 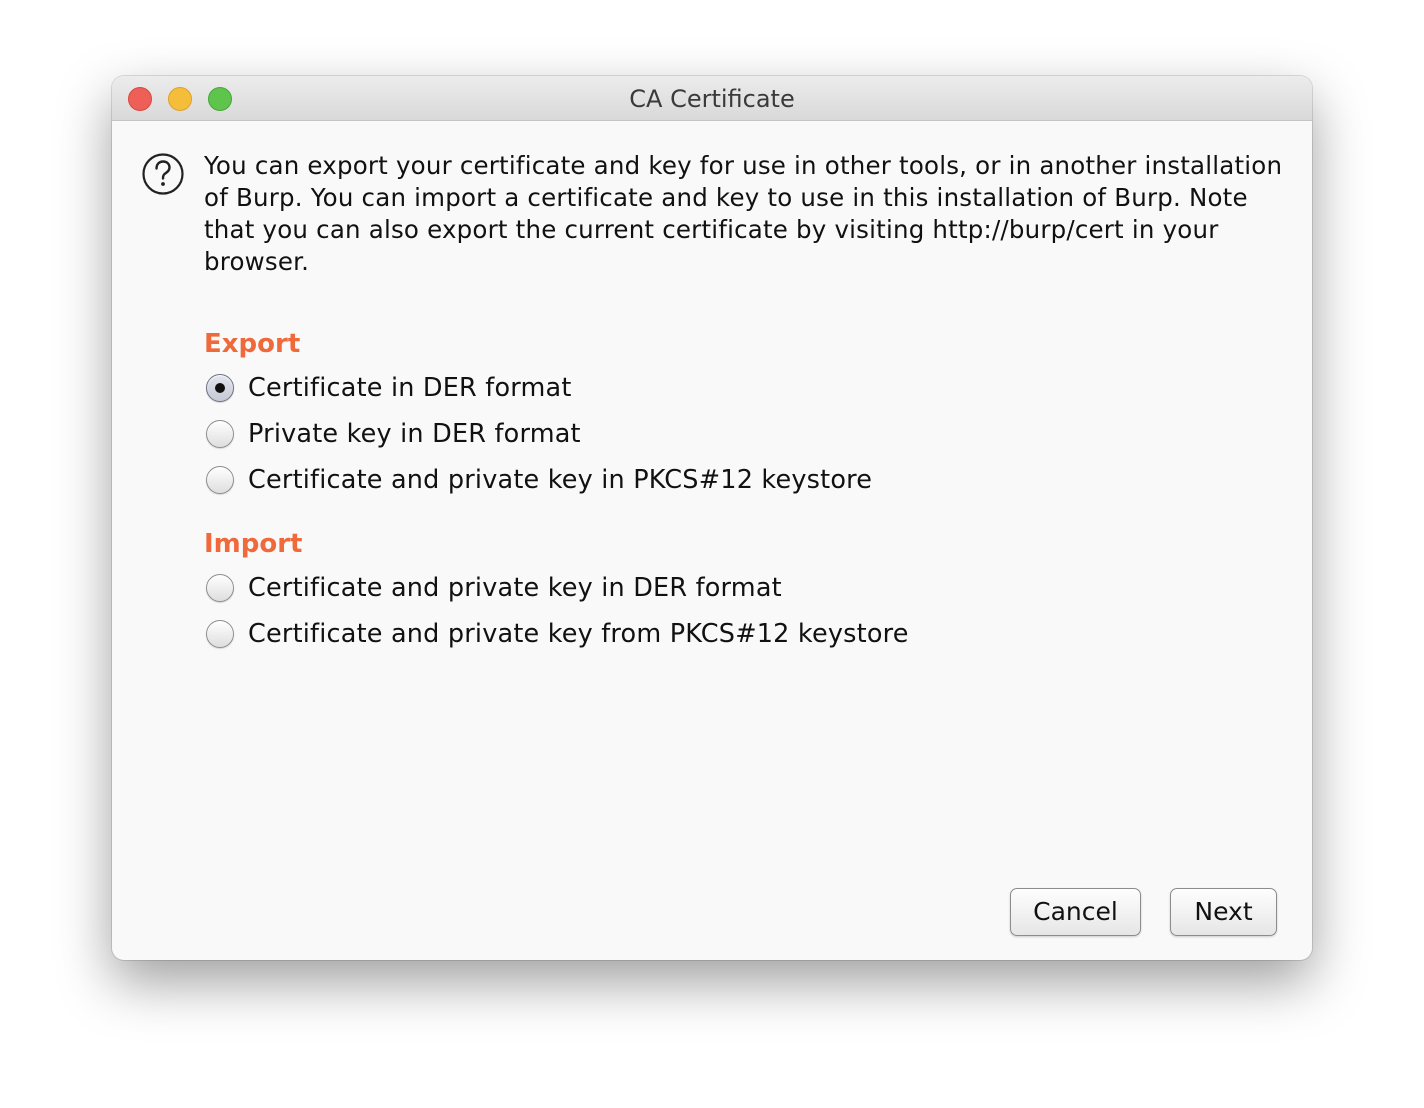 What do you see at coordinates (1223, 912) in the screenshot?
I see `next-button: Next` at bounding box center [1223, 912].